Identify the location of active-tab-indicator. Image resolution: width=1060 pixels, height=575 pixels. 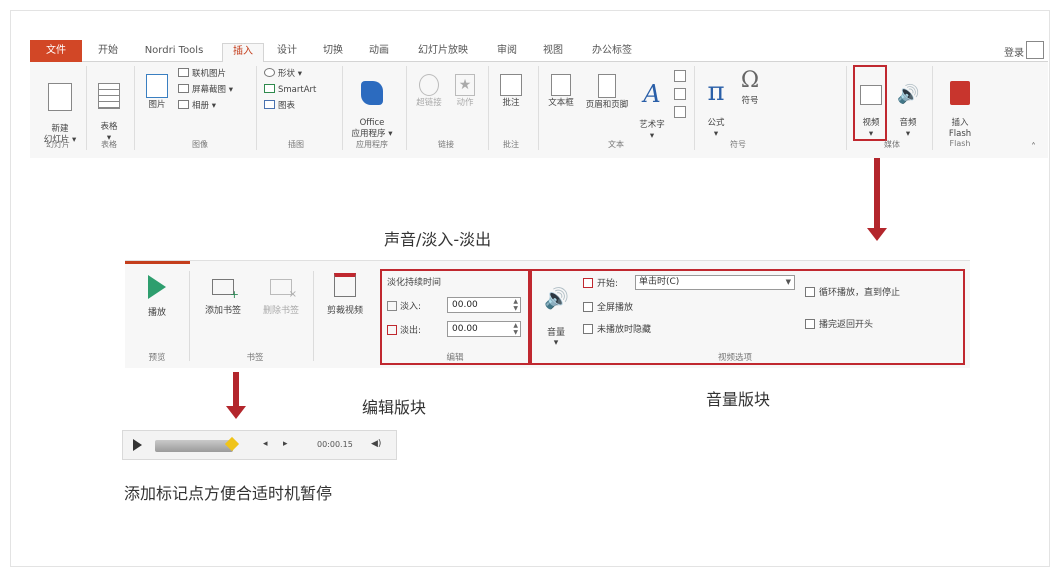
(157, 262).